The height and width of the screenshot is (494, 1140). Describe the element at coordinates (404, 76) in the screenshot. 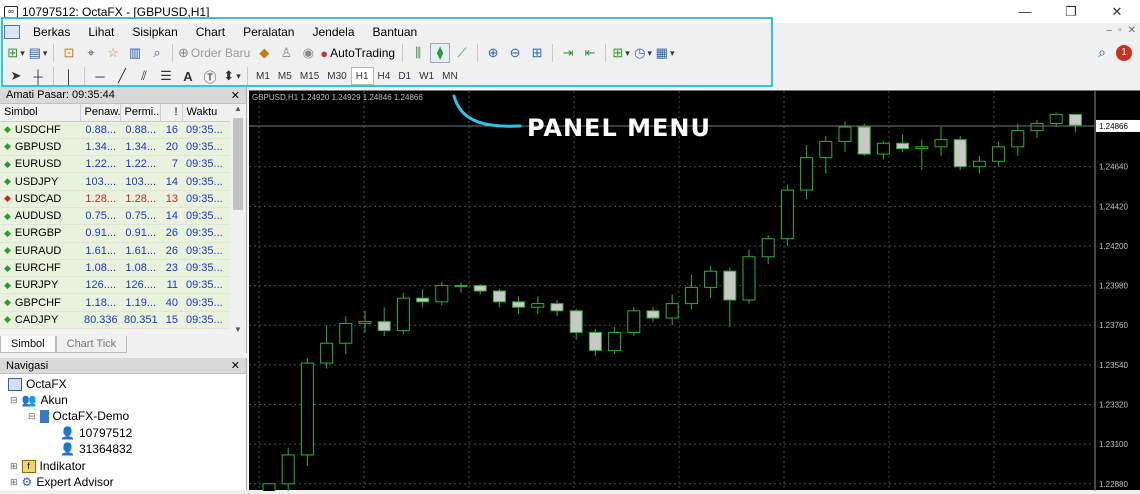

I see `timeframe-d1: D1` at that location.